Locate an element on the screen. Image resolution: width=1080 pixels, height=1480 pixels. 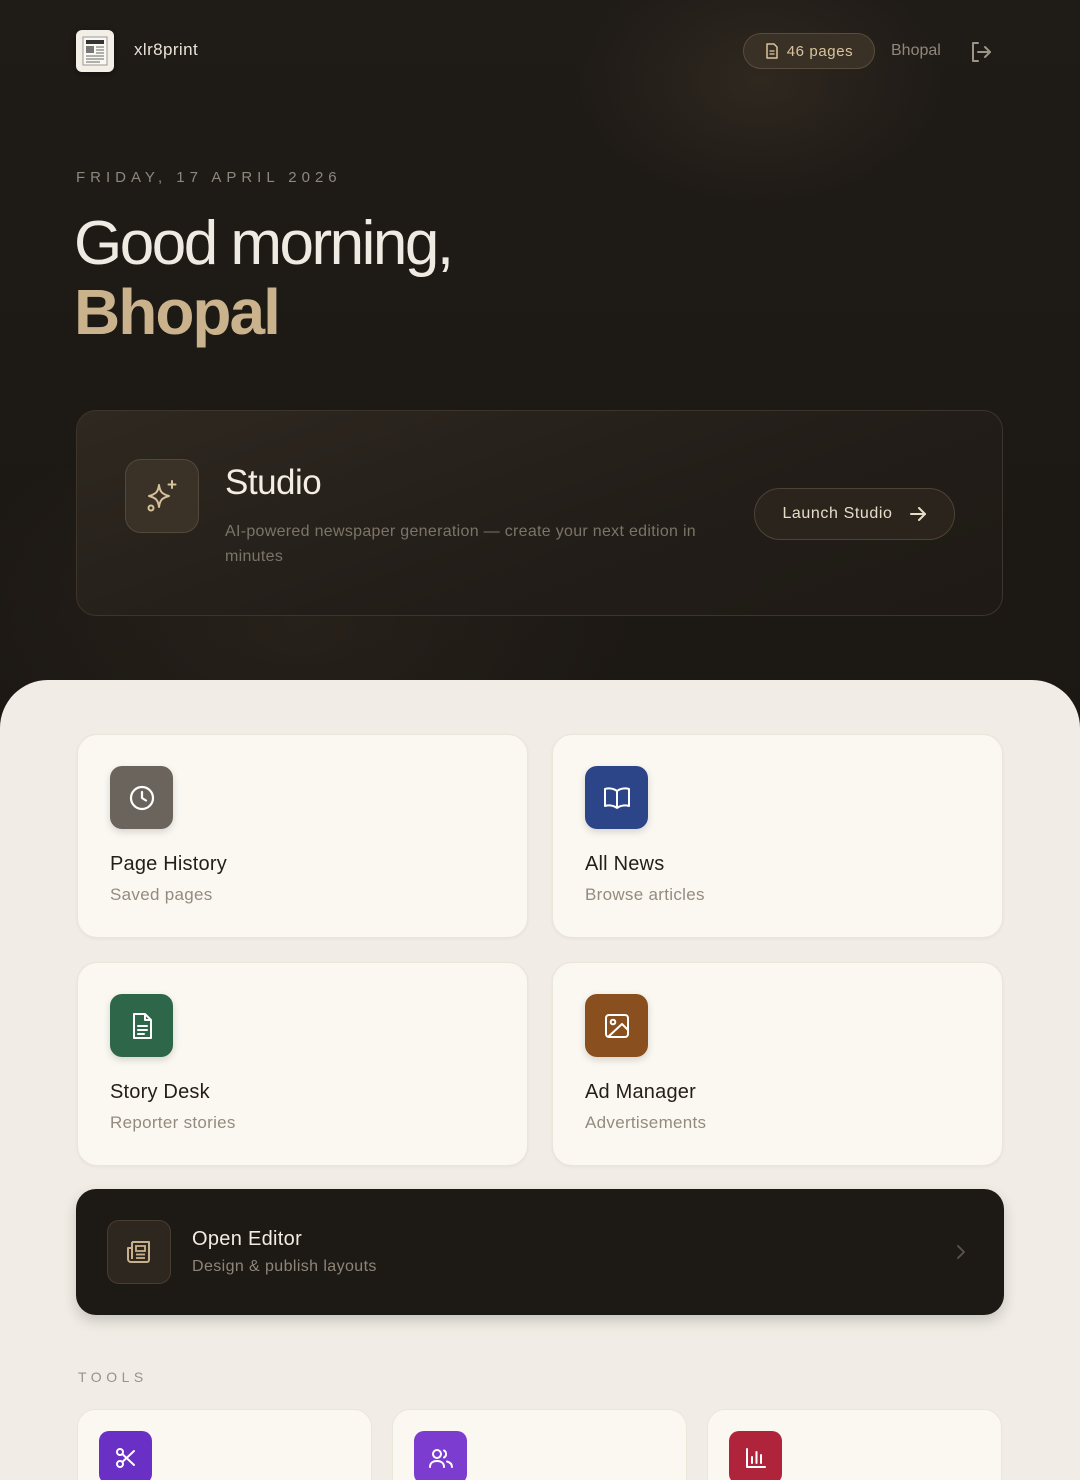
image-icon is located at coordinates (616, 1025).